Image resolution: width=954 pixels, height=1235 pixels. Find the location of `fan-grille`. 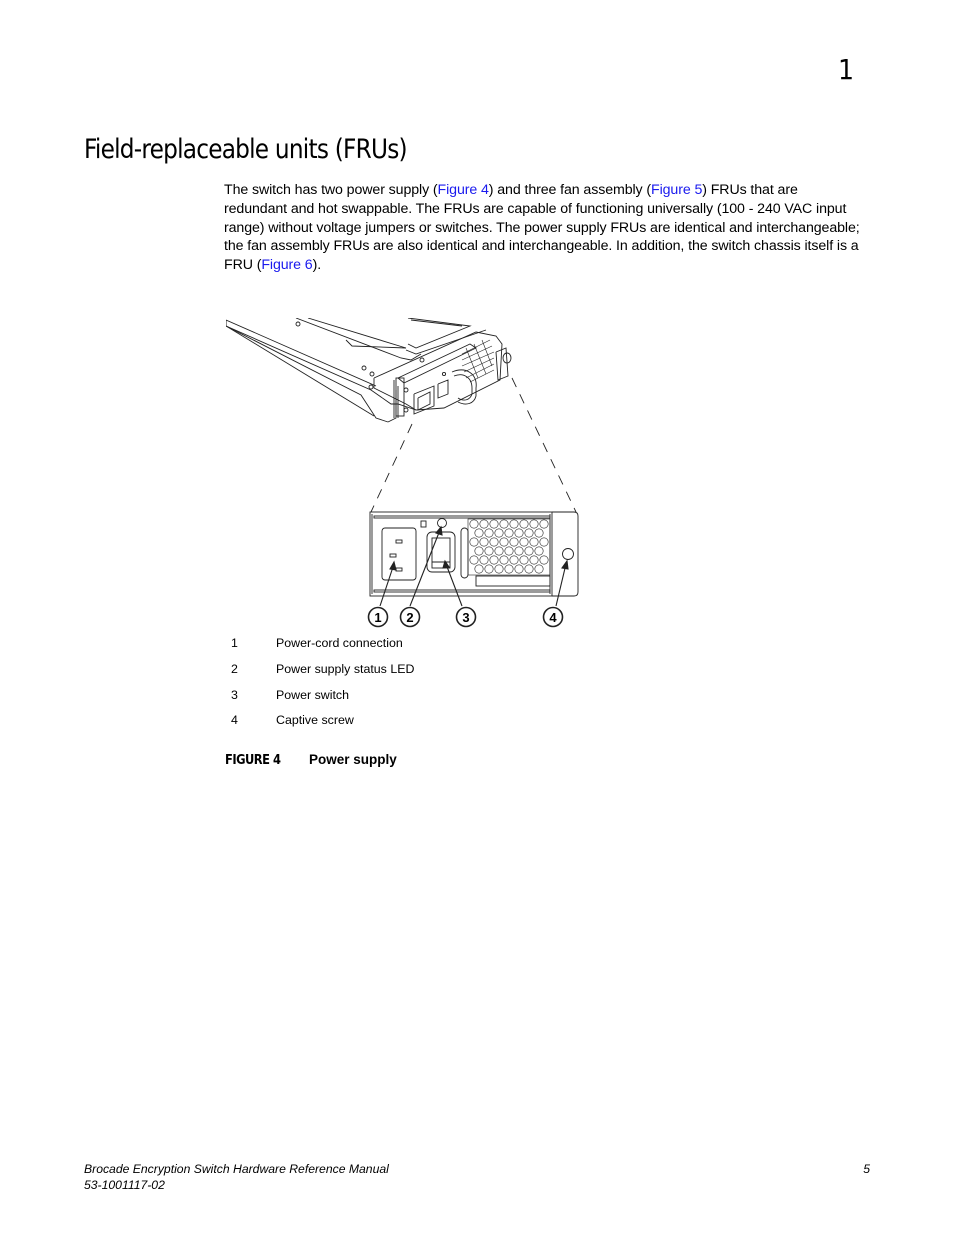

fan-grille is located at coordinates (509, 547).